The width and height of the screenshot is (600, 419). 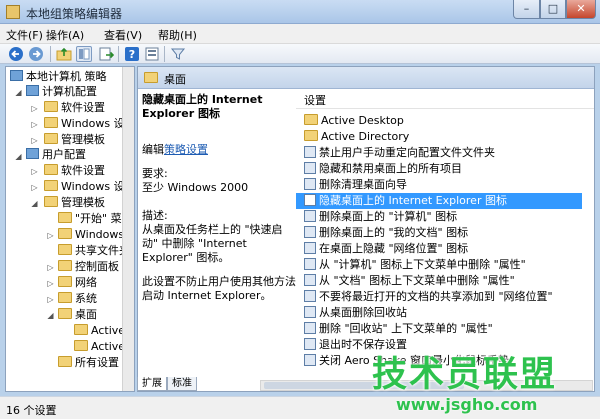 I want to click on settings-row: 删除清理桌面向导, so click(x=439, y=185).